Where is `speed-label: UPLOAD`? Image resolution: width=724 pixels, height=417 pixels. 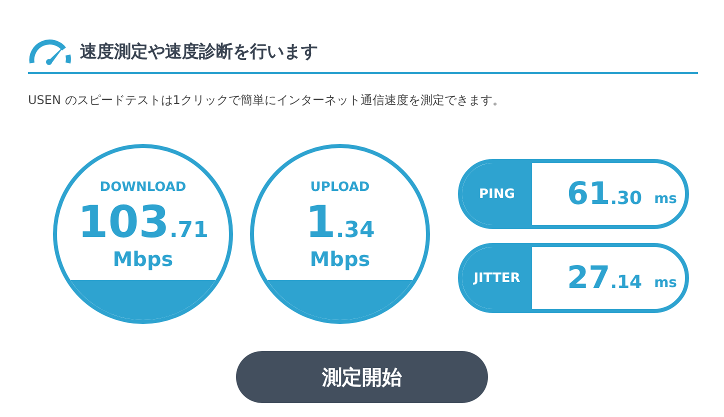 speed-label: UPLOAD is located at coordinates (340, 187).